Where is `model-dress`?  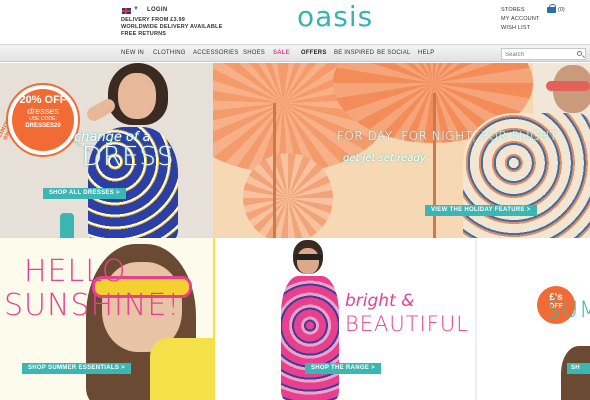 model-dress is located at coordinates (310, 338).